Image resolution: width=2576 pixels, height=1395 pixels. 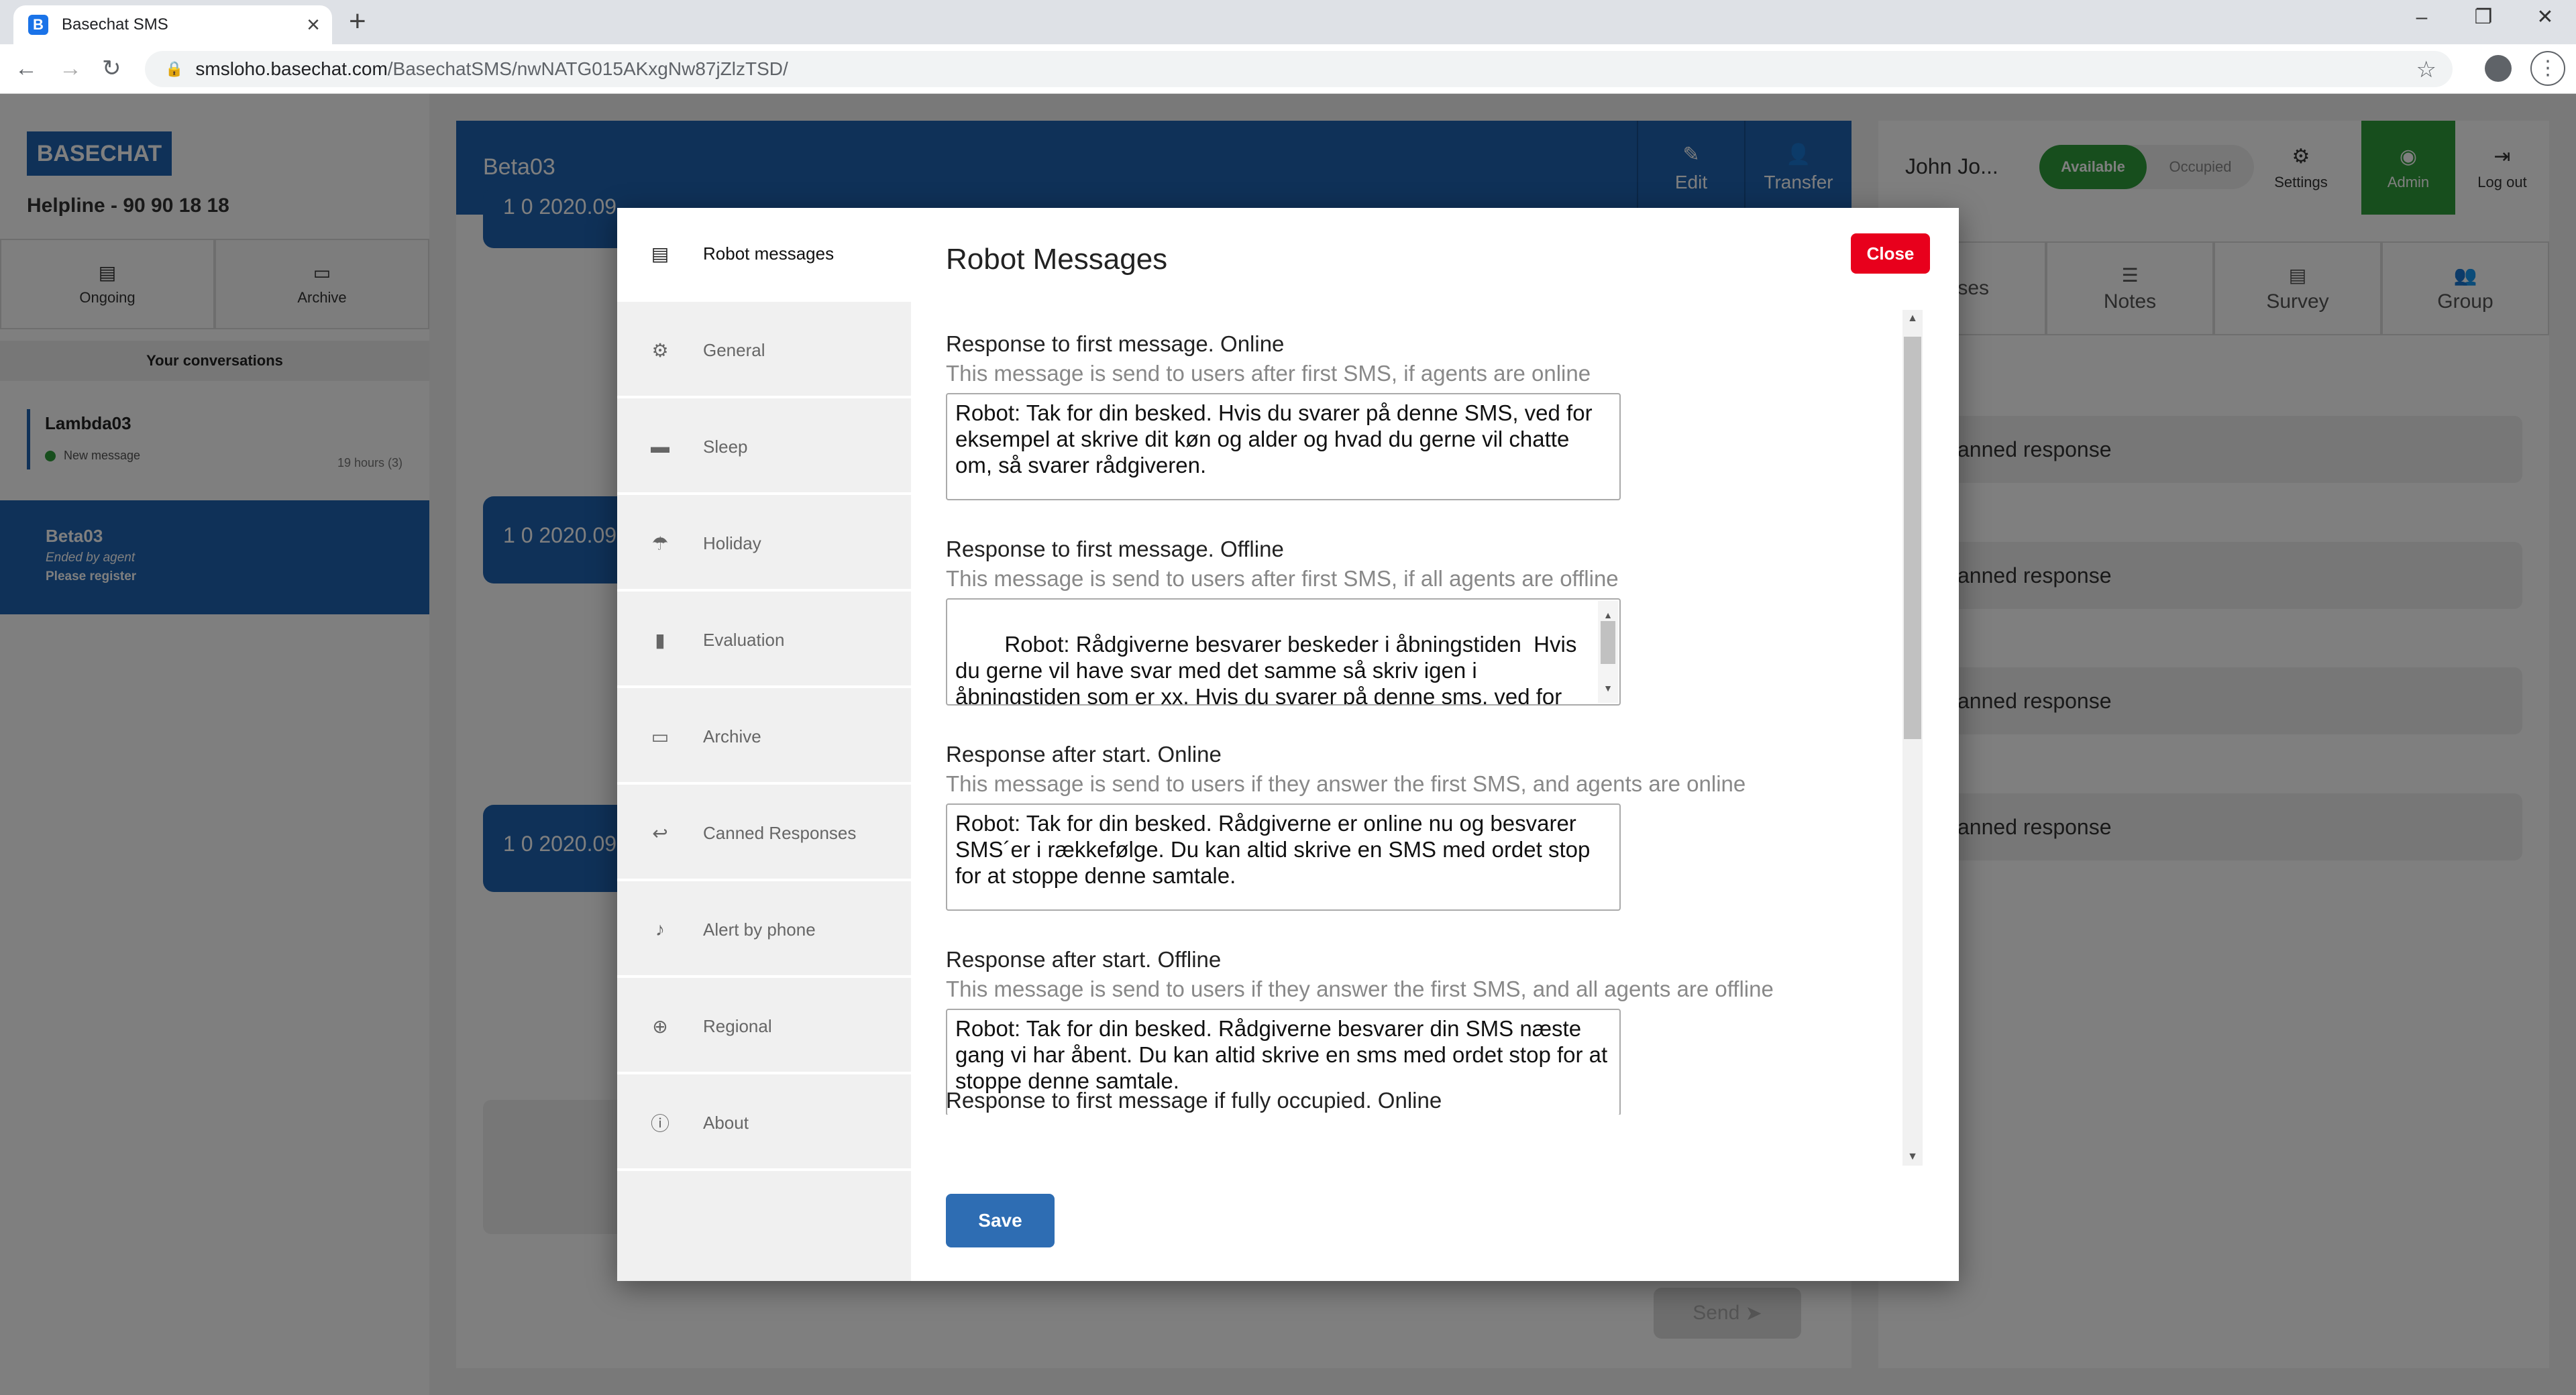 I want to click on field-title: Response to first message. Online, so click(x=1115, y=343).